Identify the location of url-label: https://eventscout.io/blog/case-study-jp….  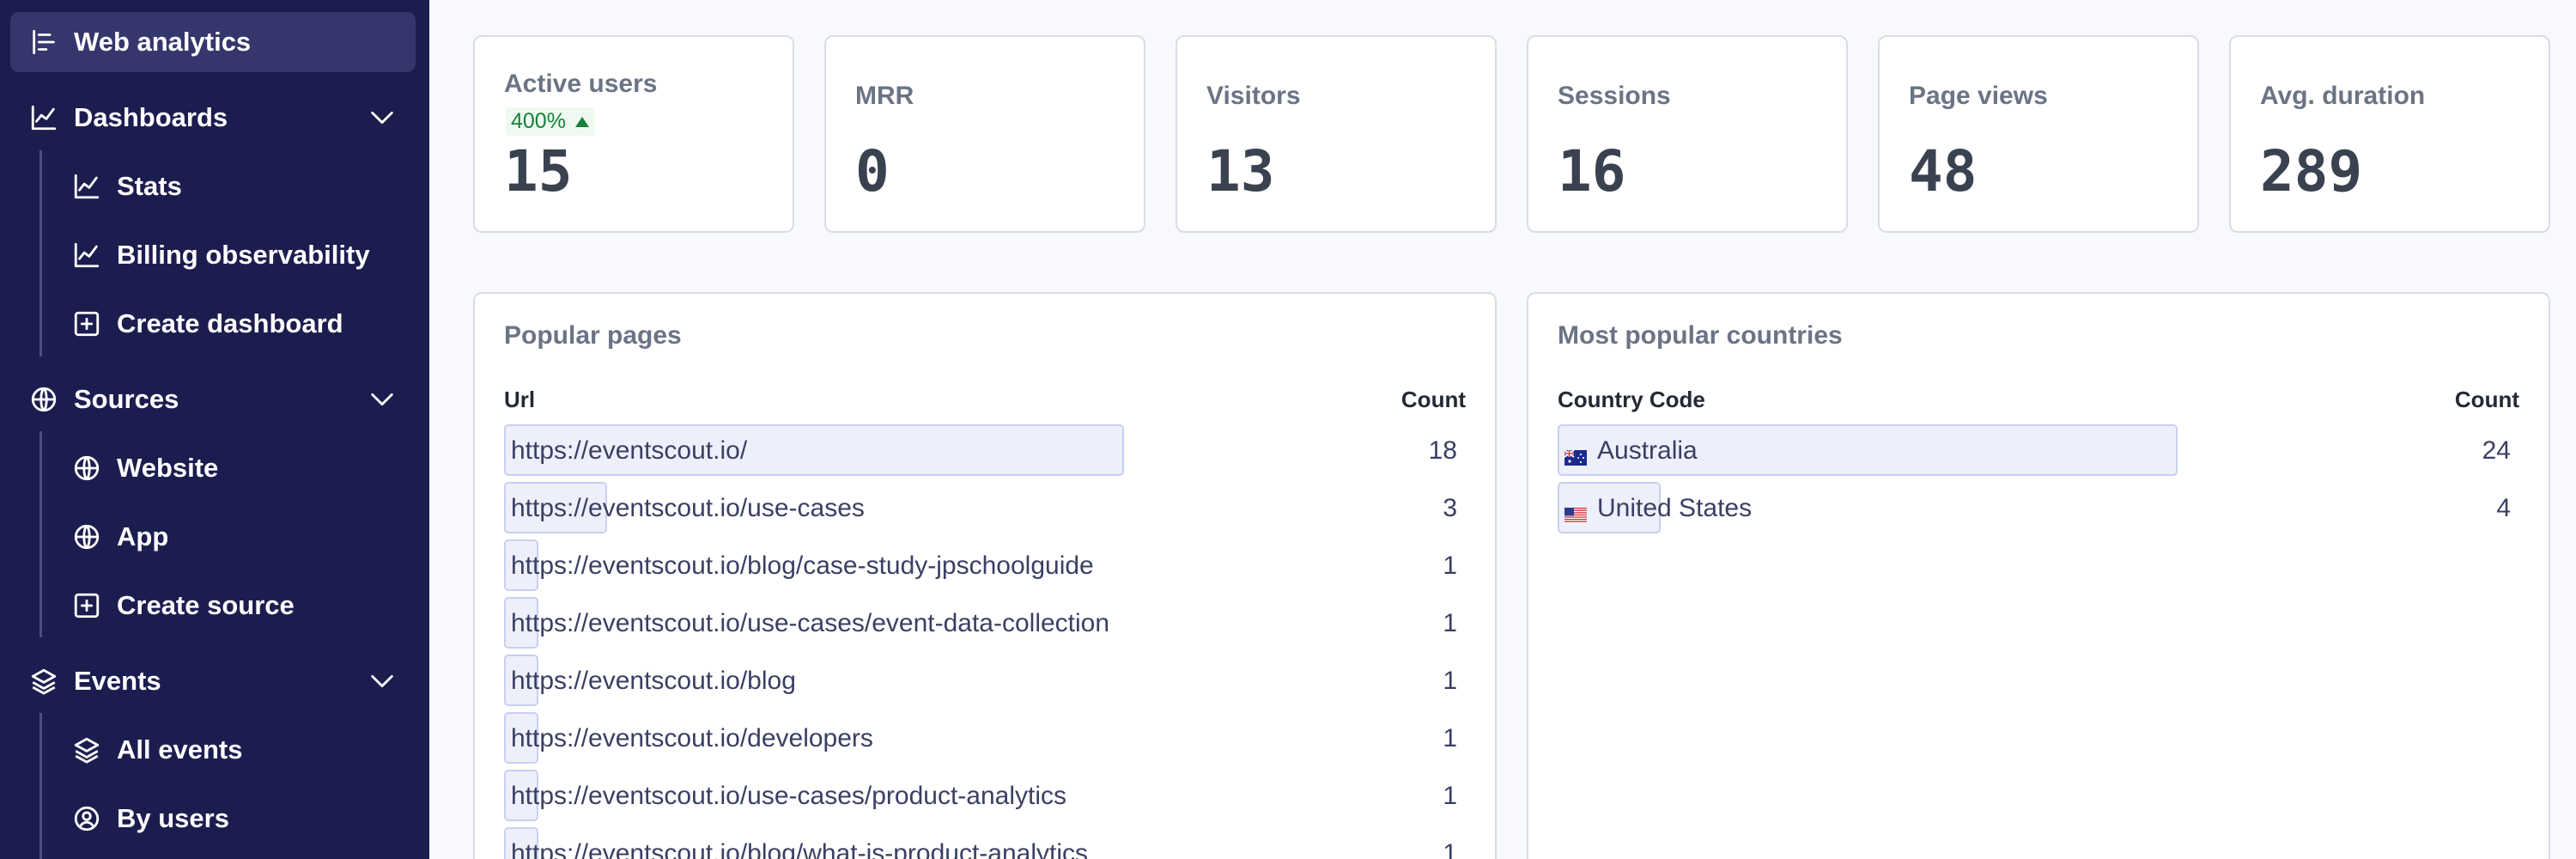
(802, 565).